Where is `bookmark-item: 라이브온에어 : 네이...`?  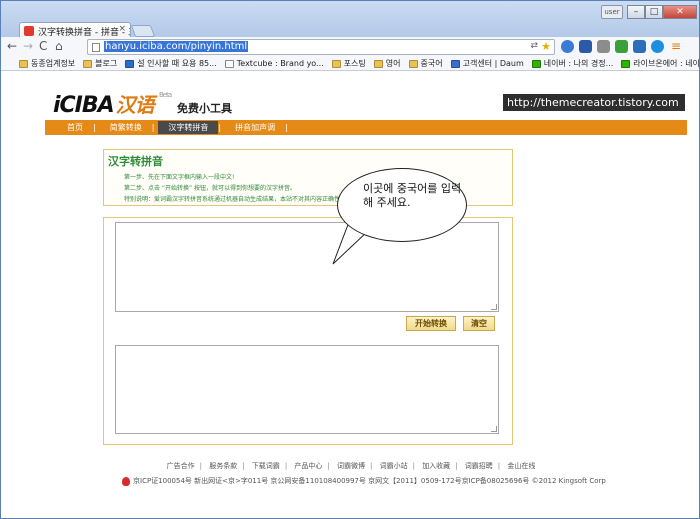
bookmark-item: 라이브온에어 : 네이... is located at coordinates (660, 63).